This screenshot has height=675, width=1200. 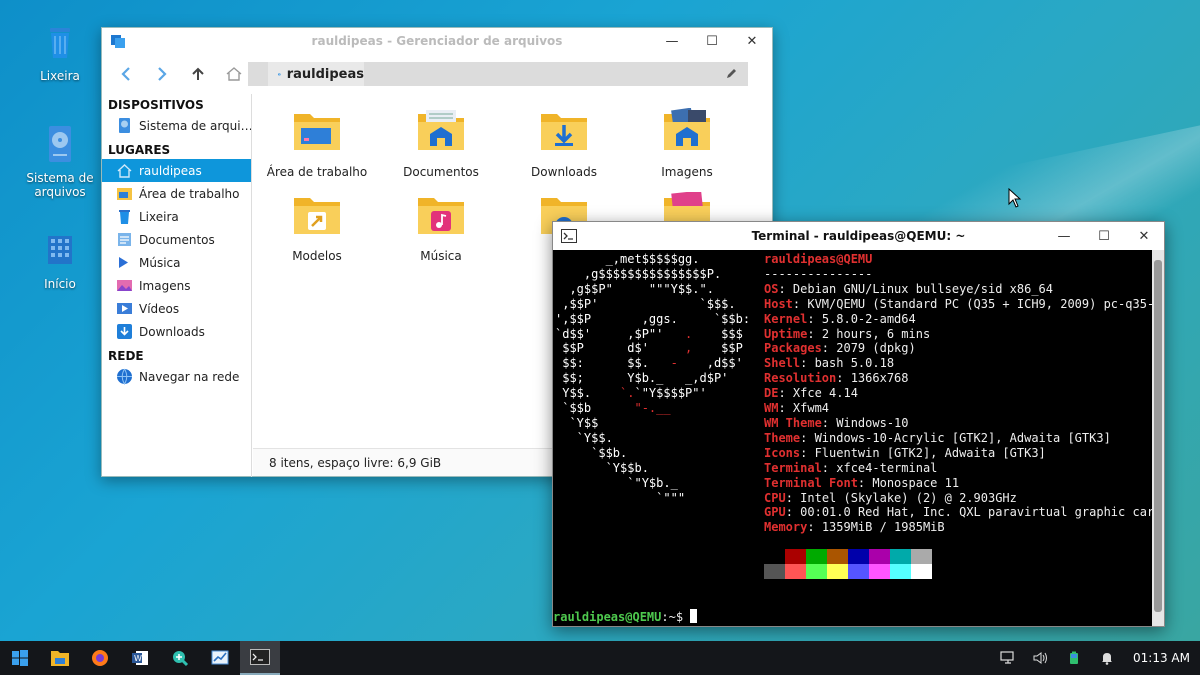 I want to click on back-button, so click(x=126, y=74).